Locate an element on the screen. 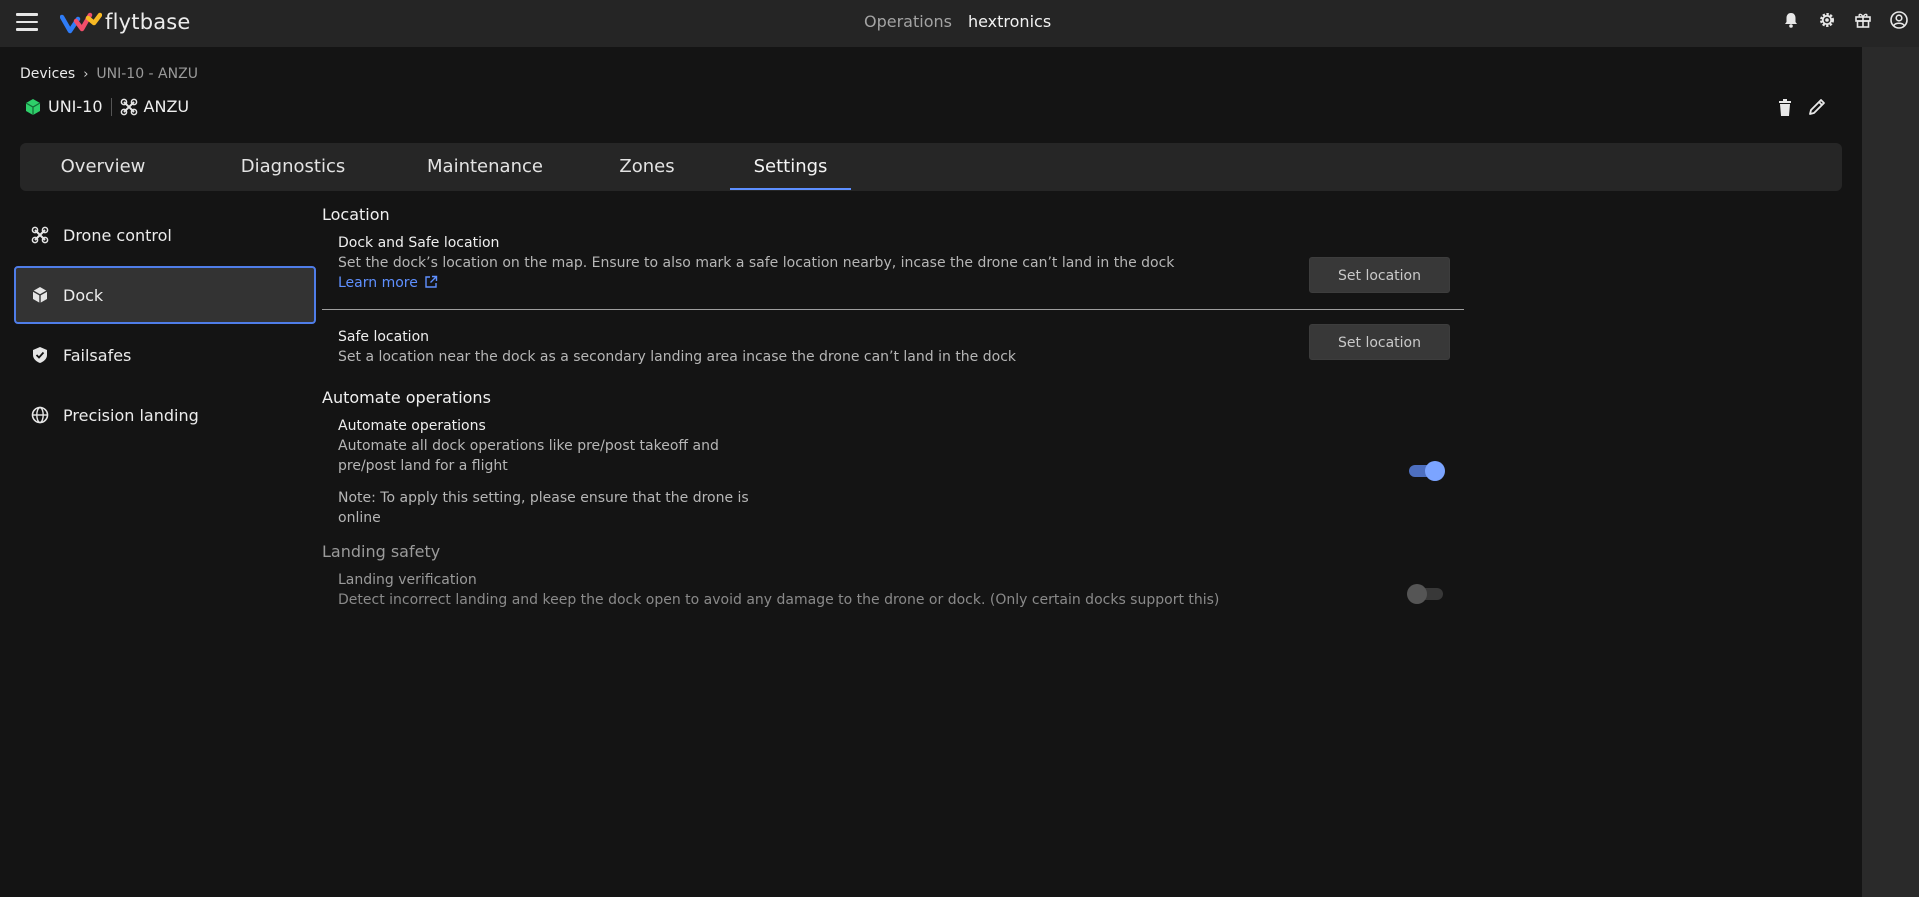  section-title-automate-operations: Automate operations is located at coordinates (406, 397).